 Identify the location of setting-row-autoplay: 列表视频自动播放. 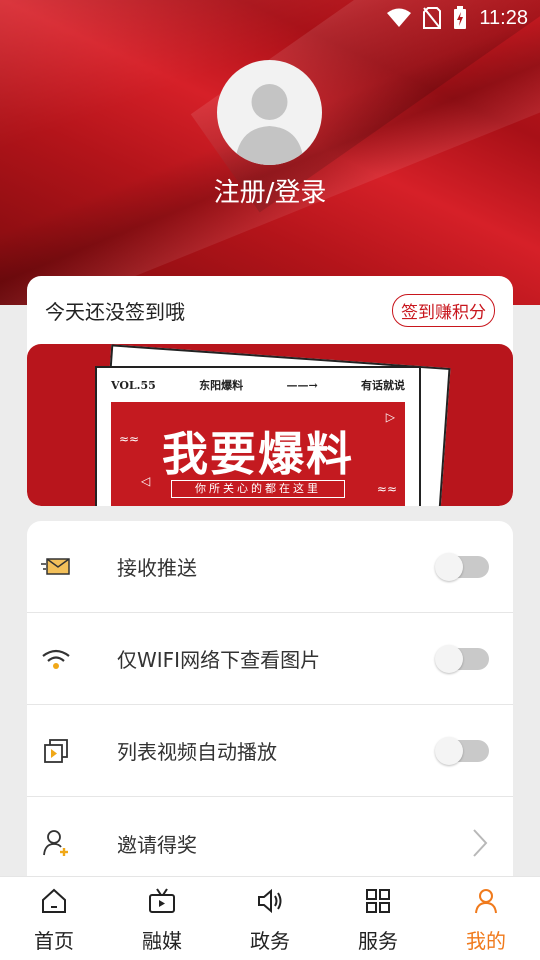
(270, 751).